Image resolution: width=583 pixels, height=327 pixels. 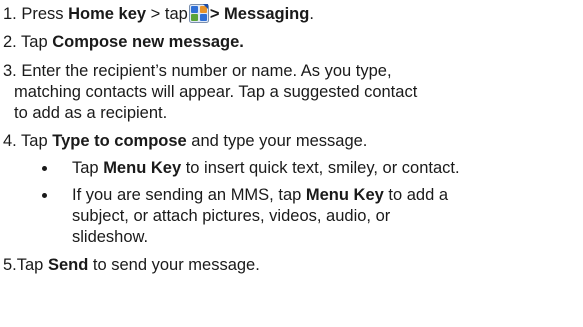 I want to click on type-to-compose-label: Type to compose, so click(x=119, y=141).